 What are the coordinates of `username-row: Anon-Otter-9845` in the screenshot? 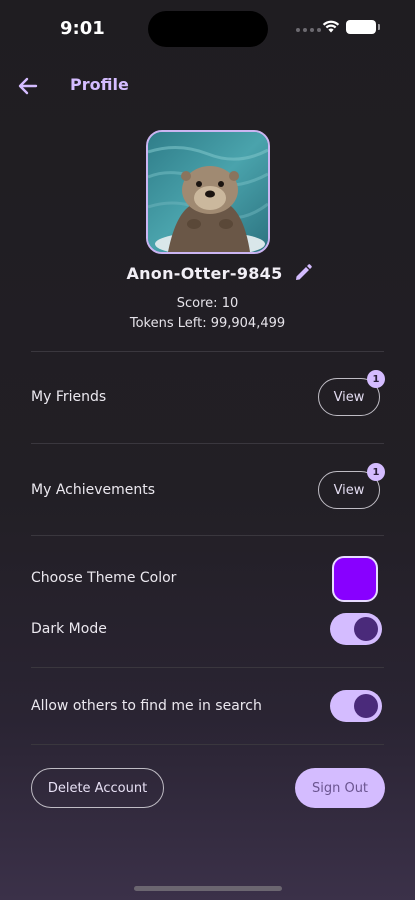 It's located at (207, 273).